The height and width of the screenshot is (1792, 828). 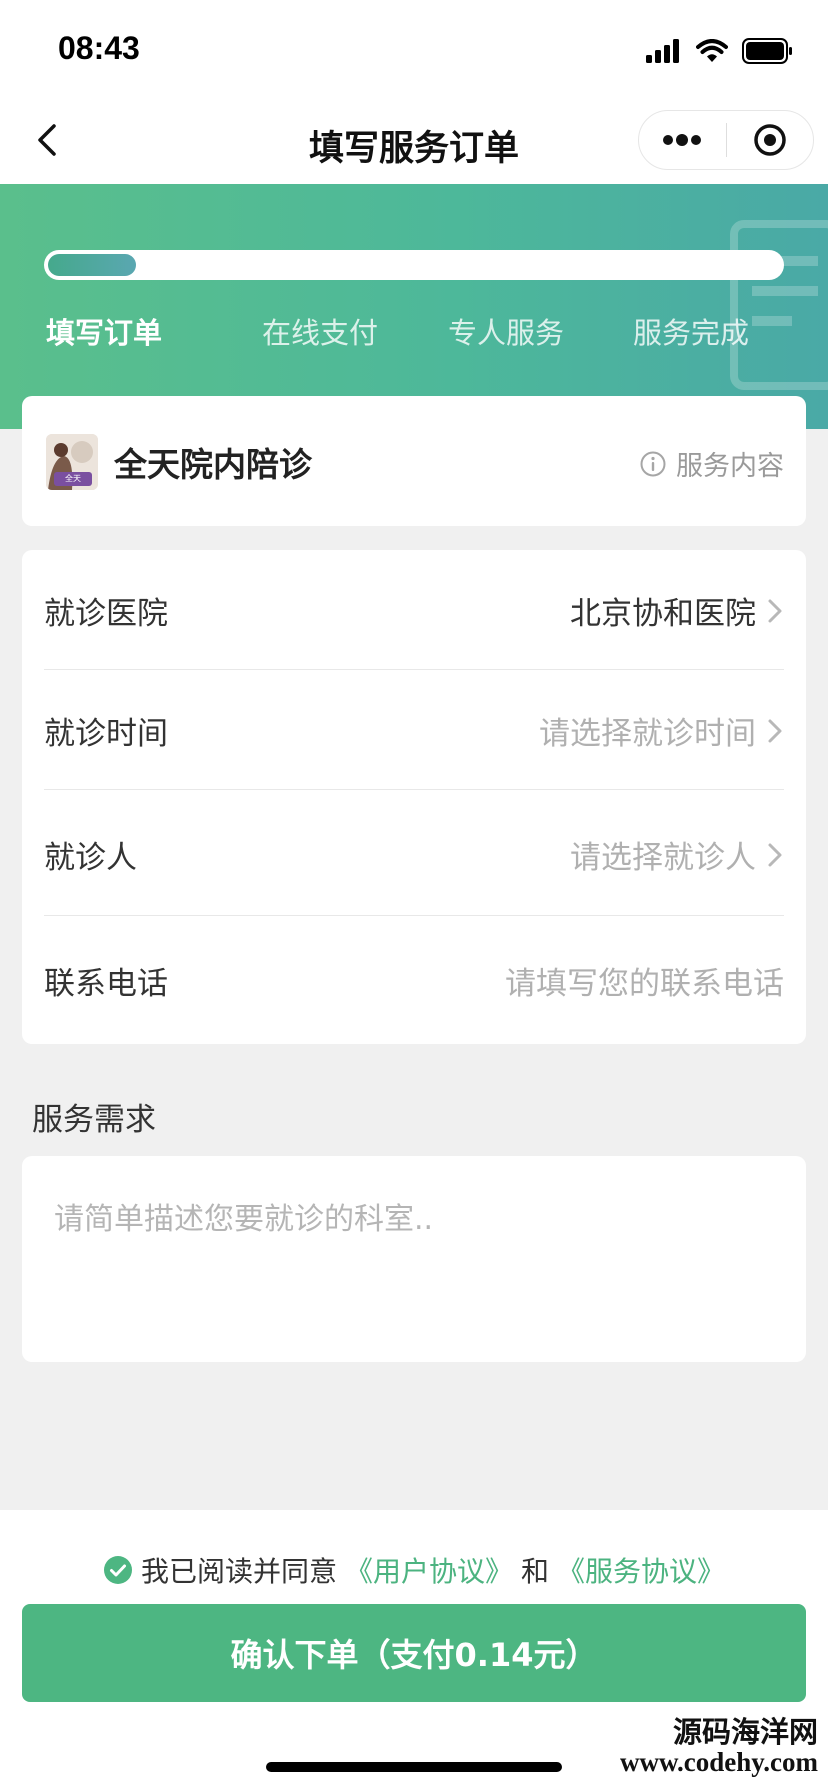 What do you see at coordinates (92, 265) in the screenshot?
I see `progress-fill` at bounding box center [92, 265].